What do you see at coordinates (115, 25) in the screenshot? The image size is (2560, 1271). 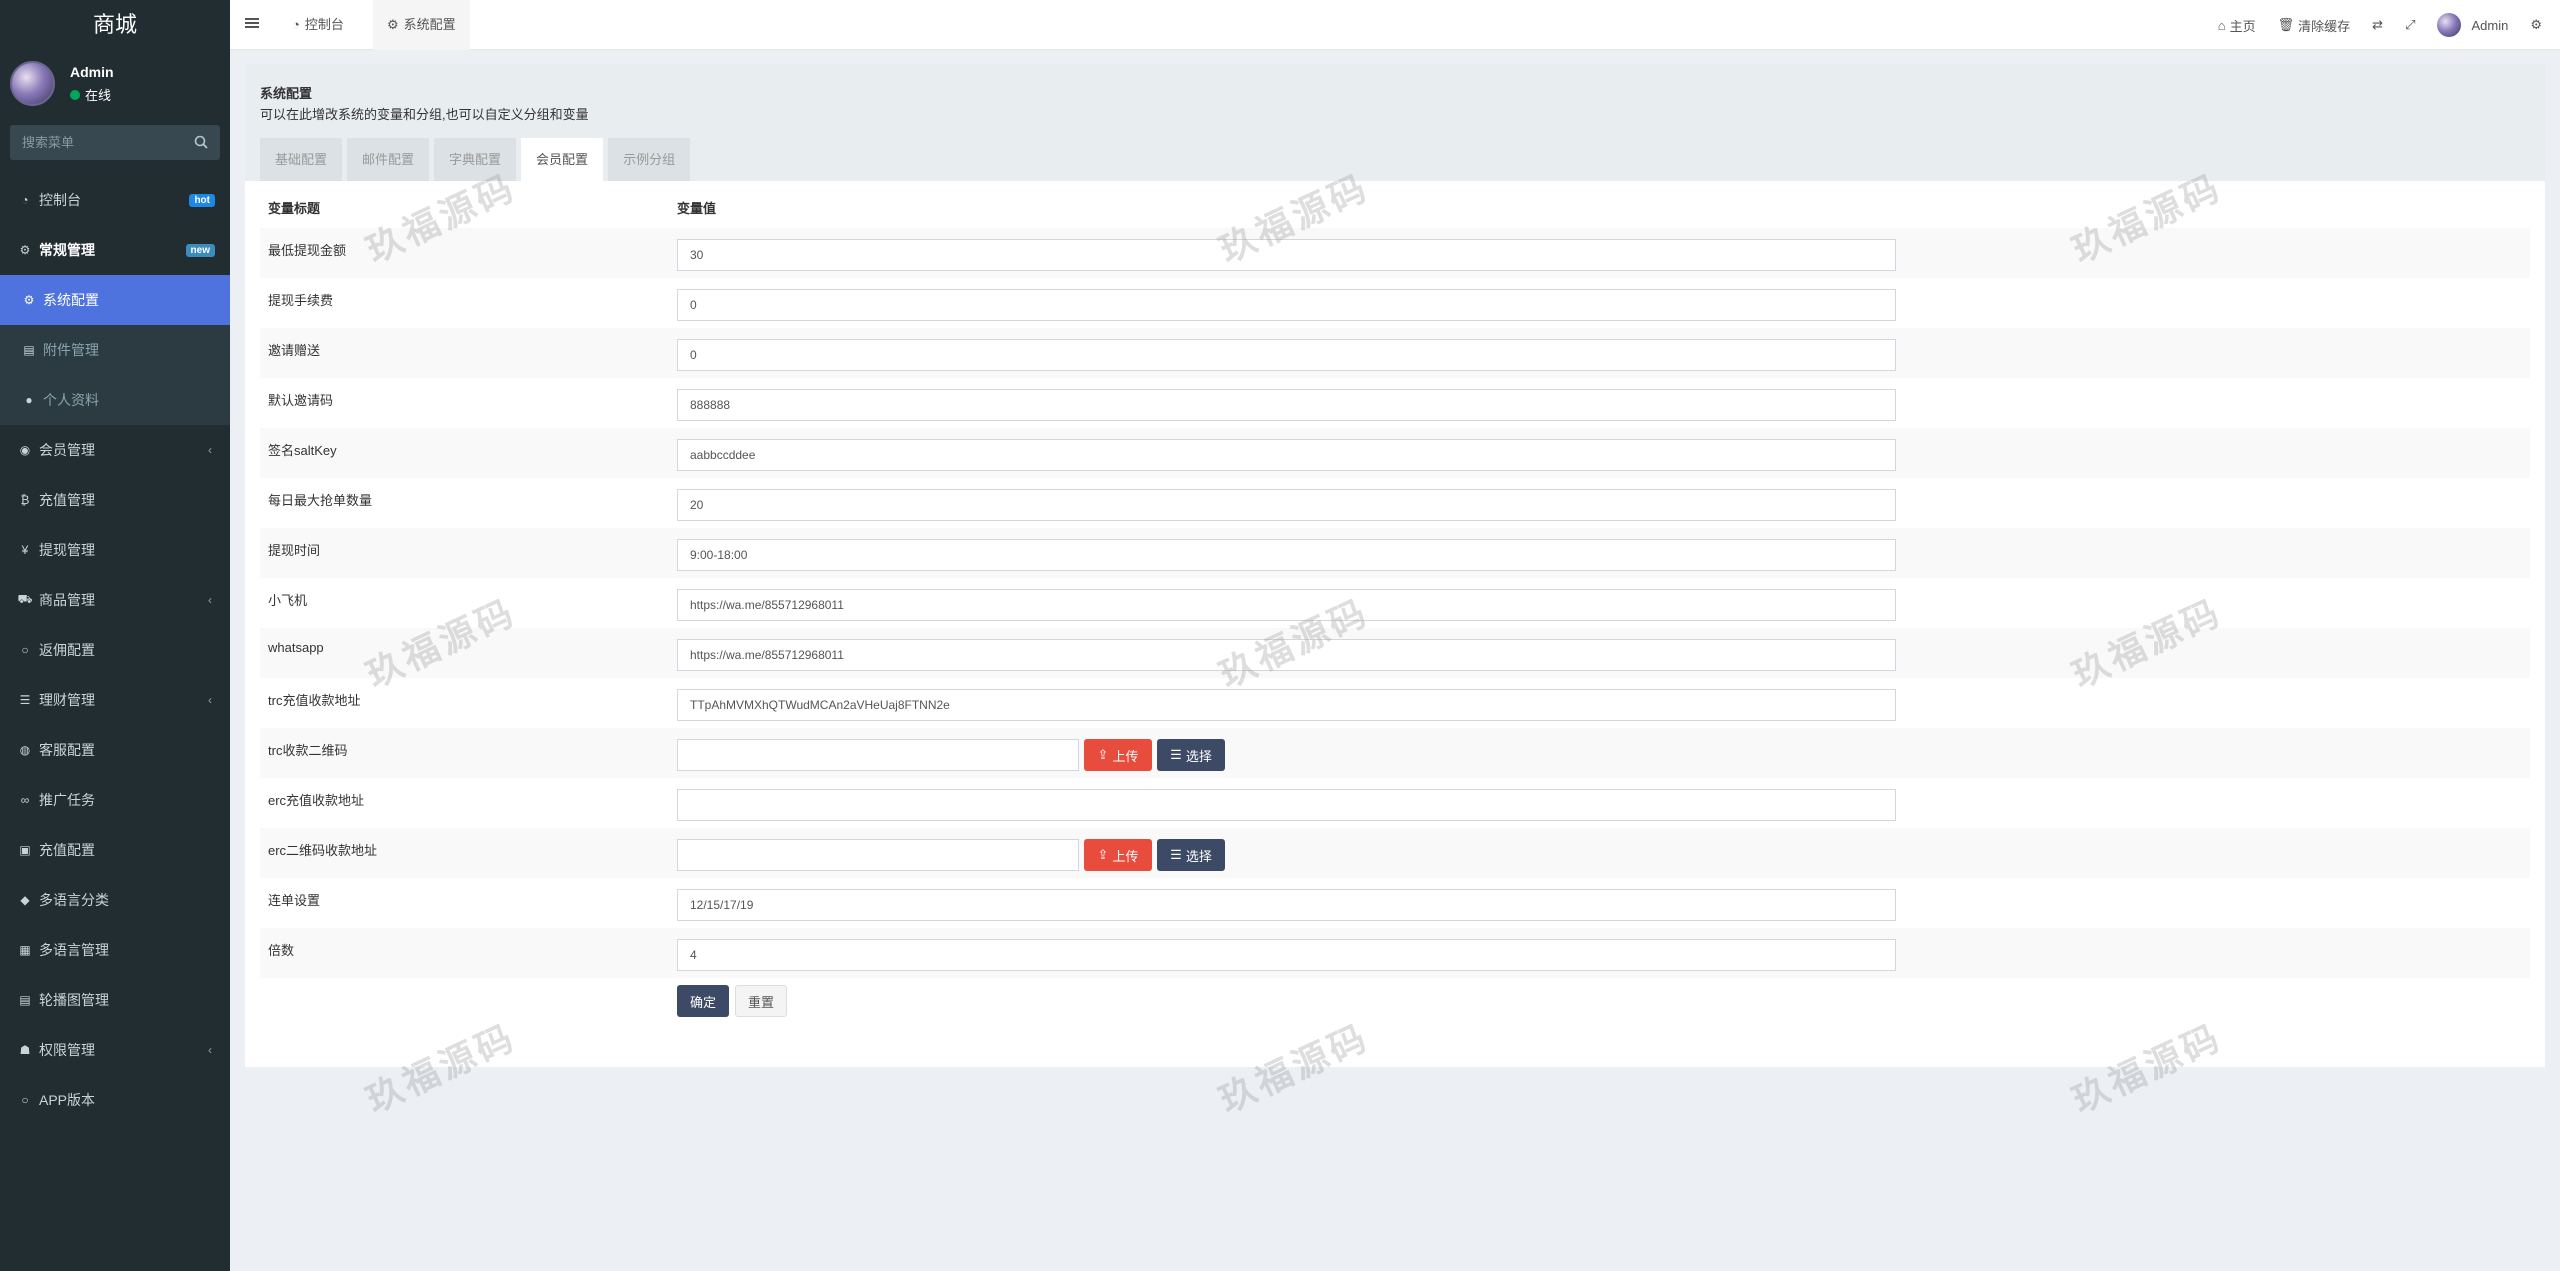 I see `app-logo: 商城` at bounding box center [115, 25].